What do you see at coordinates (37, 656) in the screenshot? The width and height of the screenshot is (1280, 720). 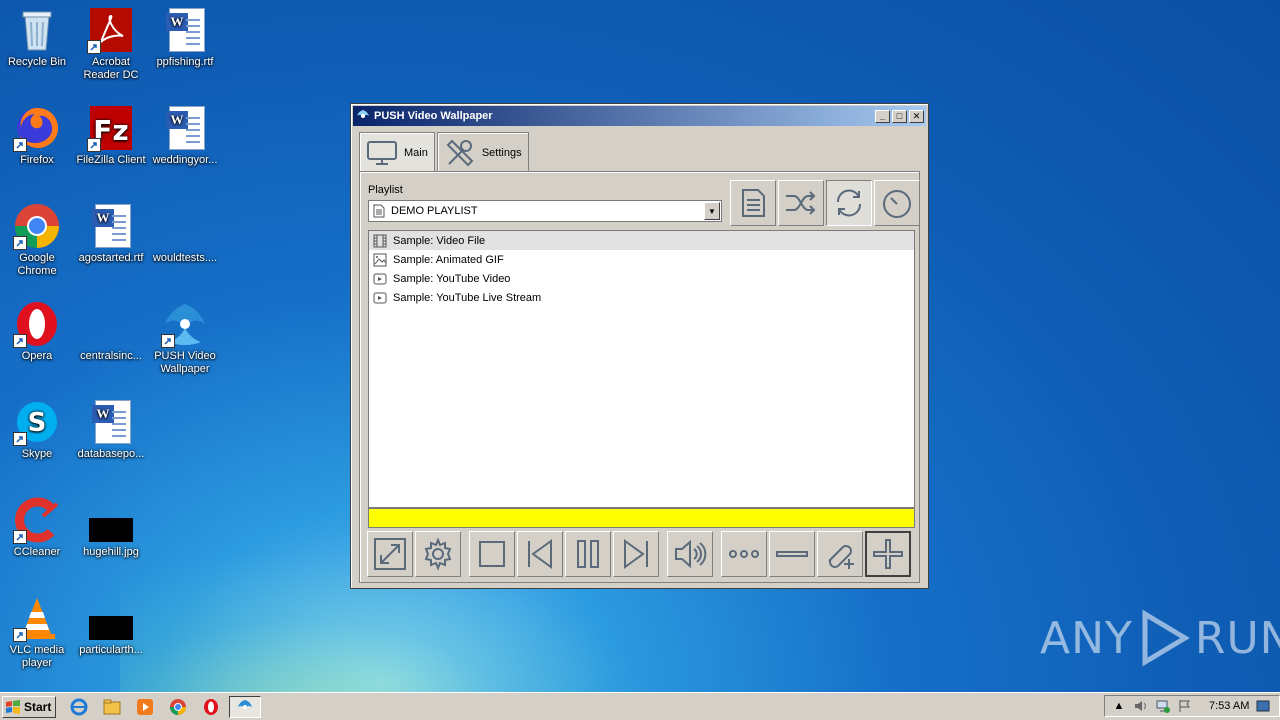 I see `desktop-icon-label: VLC media player` at bounding box center [37, 656].